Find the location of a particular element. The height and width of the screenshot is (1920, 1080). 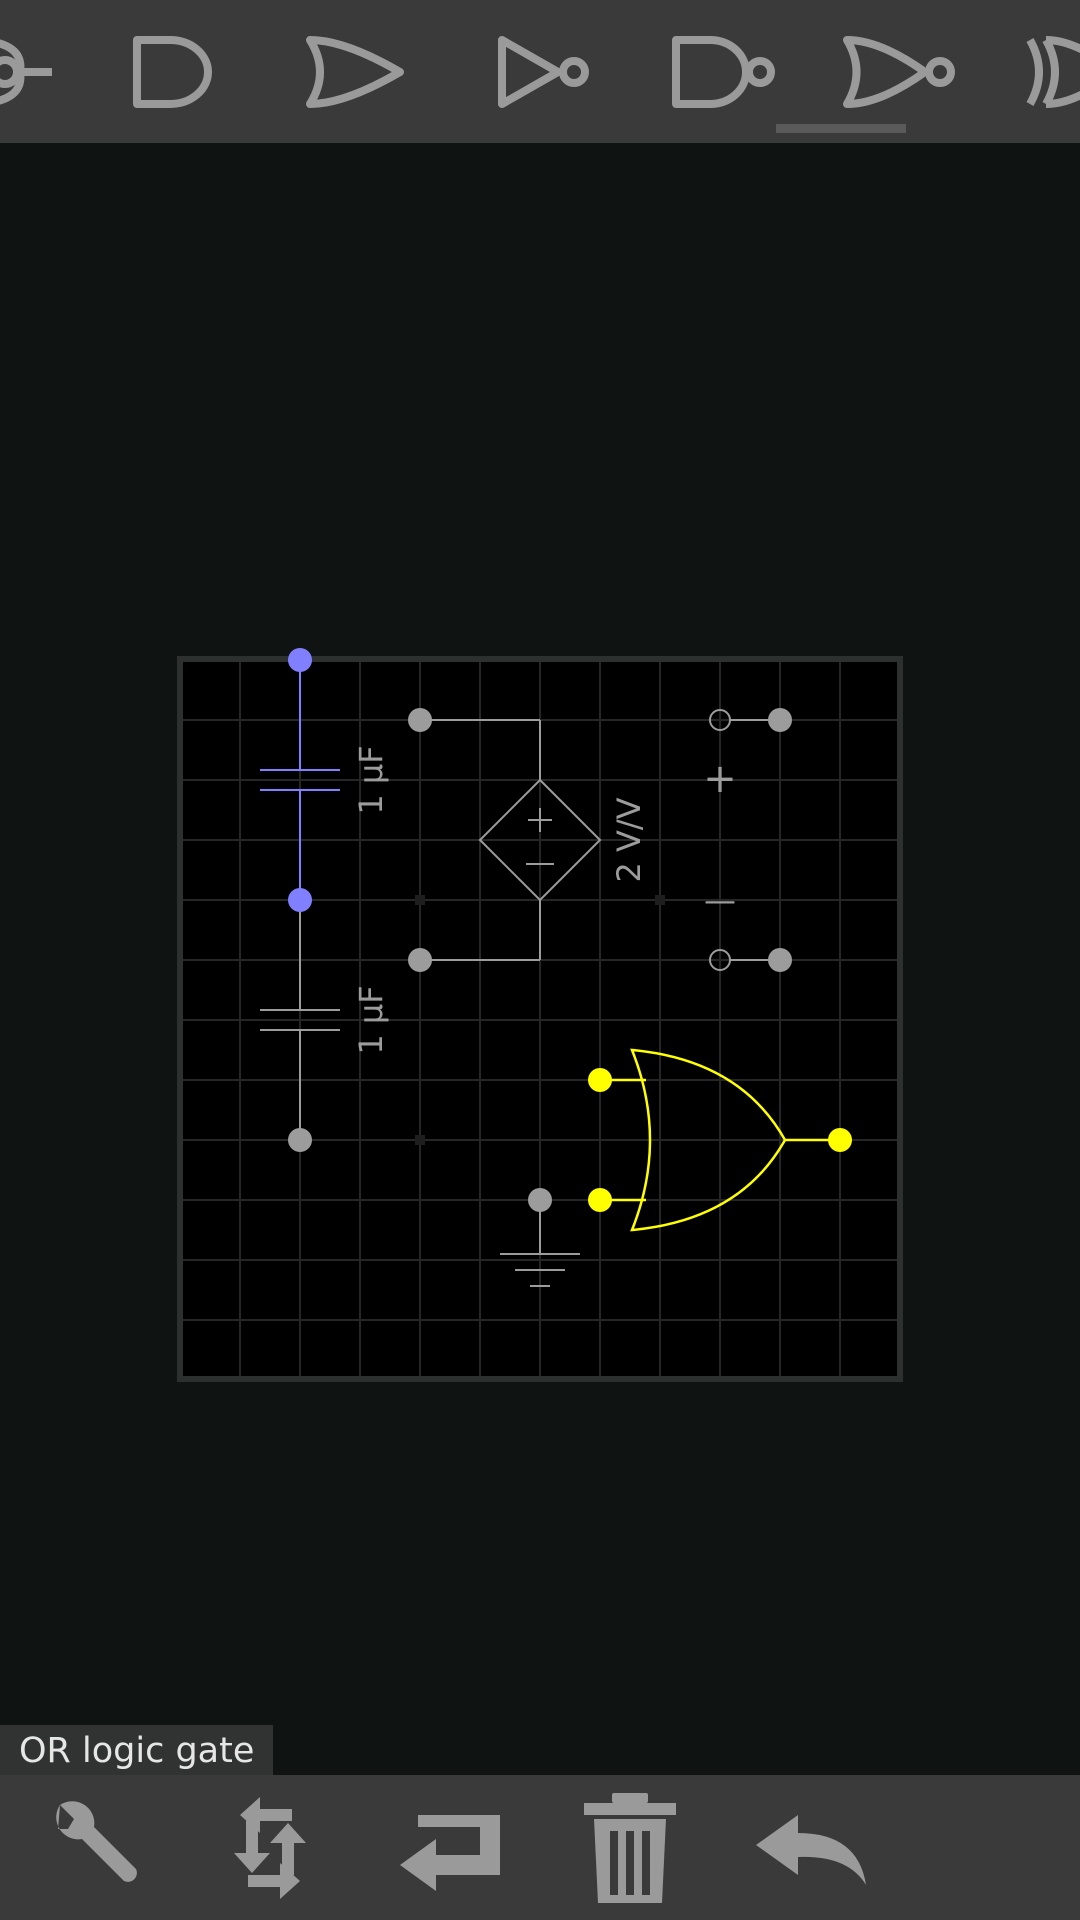

selected-tab-indicator is located at coordinates (841, 128).